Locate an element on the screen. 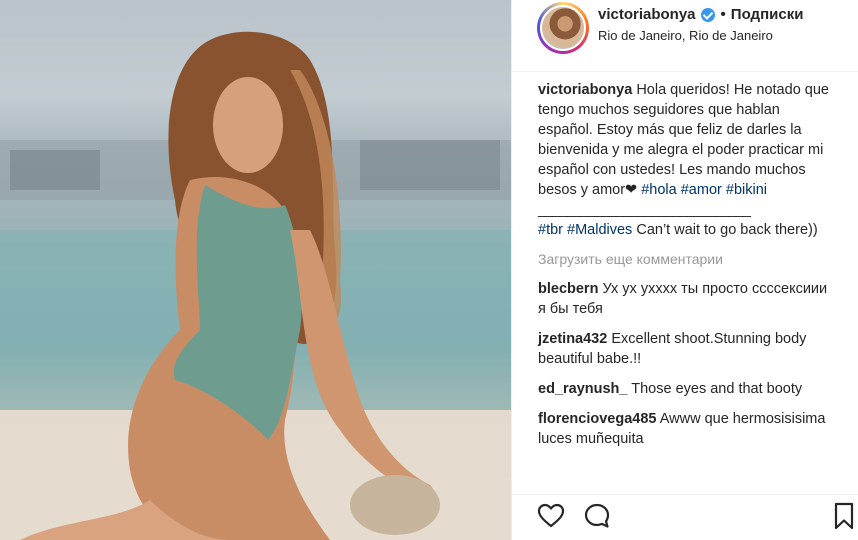 This screenshot has width=858, height=540. comment-icon is located at coordinates (597, 515).